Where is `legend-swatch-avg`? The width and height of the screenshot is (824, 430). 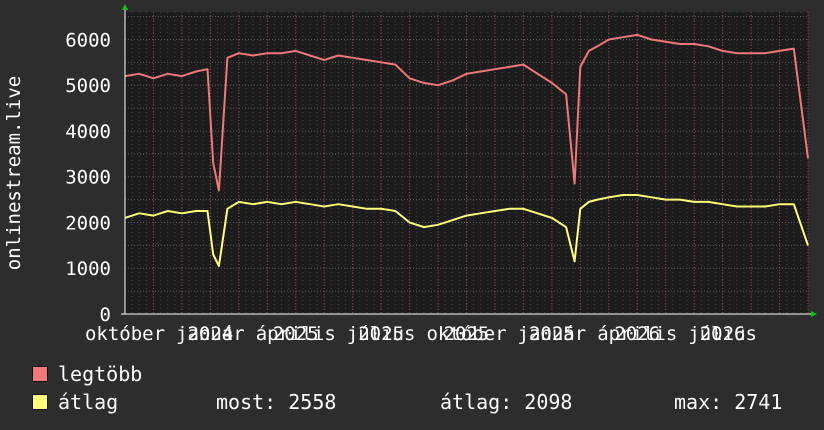 legend-swatch-avg is located at coordinates (40, 402).